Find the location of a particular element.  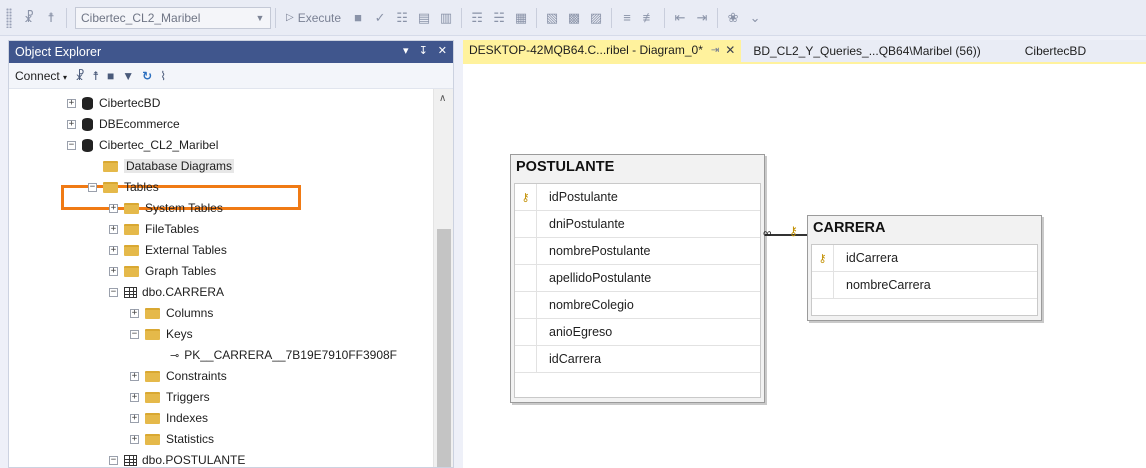

chevron-down-icon: ▾ is located at coordinates (65, 77).